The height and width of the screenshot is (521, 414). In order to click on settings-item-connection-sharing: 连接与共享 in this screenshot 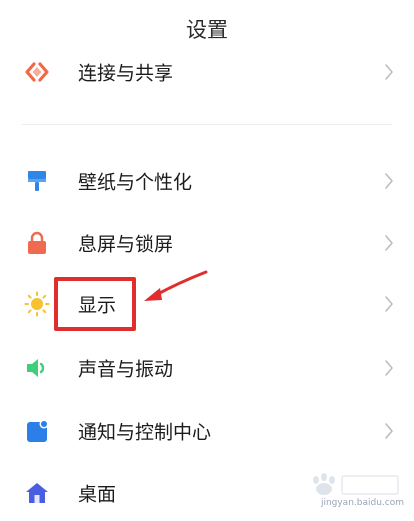, I will do `click(207, 72)`.